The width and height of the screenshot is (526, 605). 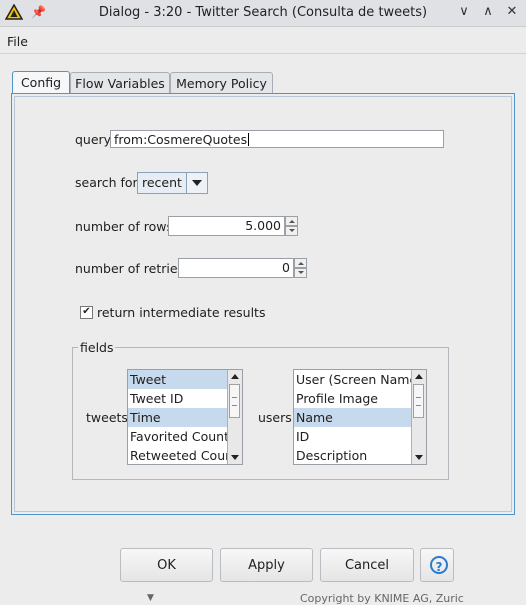 I want to click on tab-memory-policy: Memory Policy, so click(x=221, y=83).